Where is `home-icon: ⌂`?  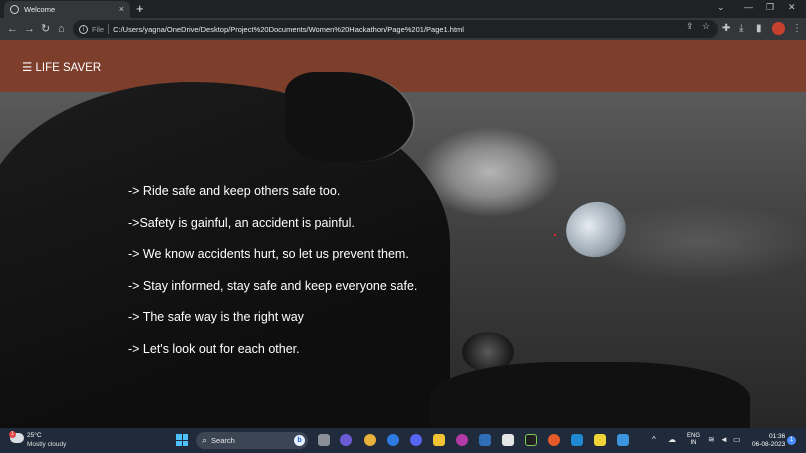 home-icon: ⌂ is located at coordinates (61, 29).